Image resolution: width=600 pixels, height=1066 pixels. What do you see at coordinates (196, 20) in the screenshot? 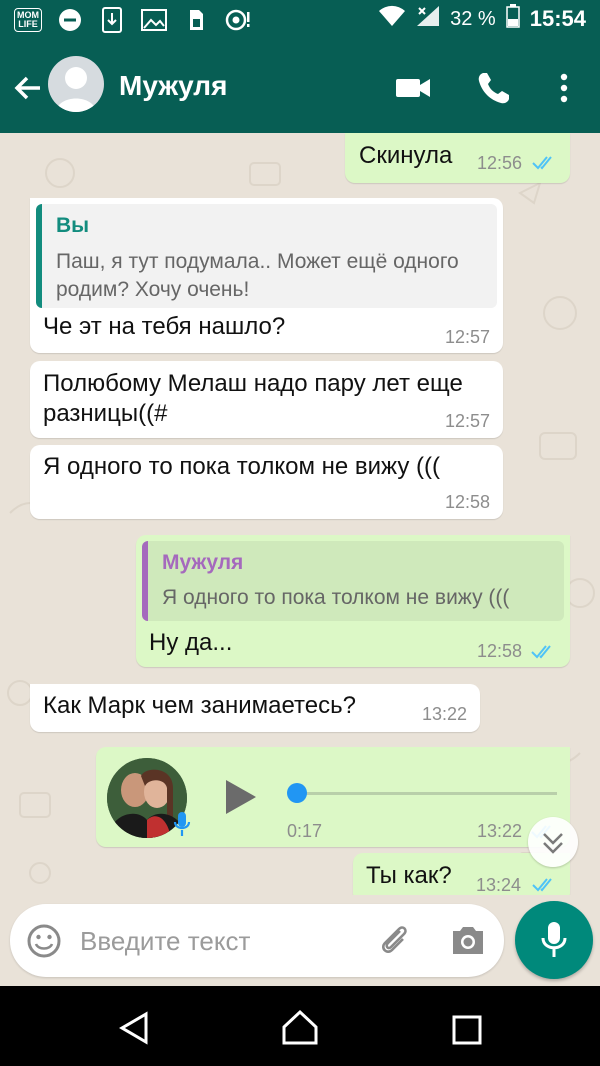
I see `sim-icon` at bounding box center [196, 20].